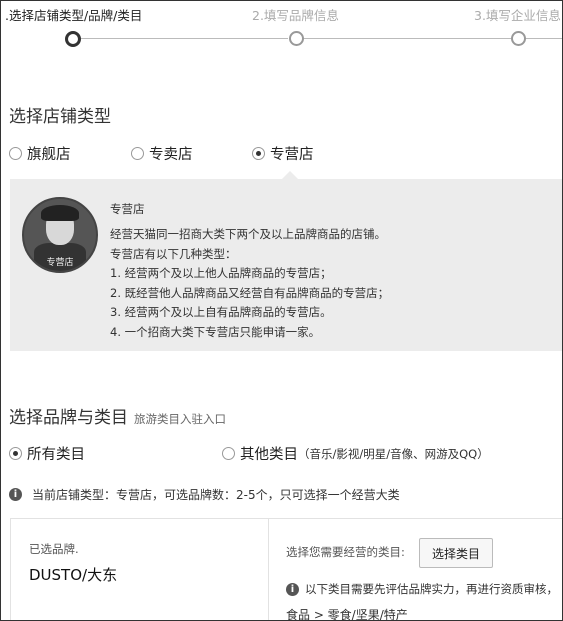 The width and height of the screenshot is (563, 621). Describe the element at coordinates (345, 552) in the screenshot. I see `category-prompt: 选择您需要经营的类目:` at that location.